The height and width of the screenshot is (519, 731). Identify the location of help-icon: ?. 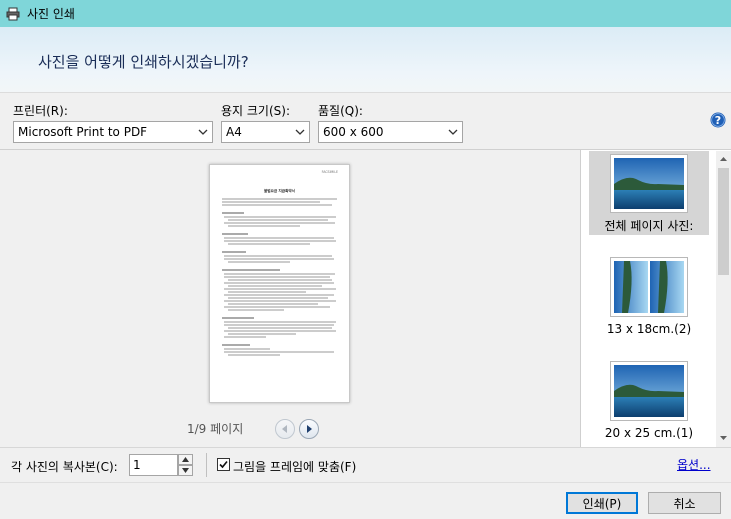
(718, 120).